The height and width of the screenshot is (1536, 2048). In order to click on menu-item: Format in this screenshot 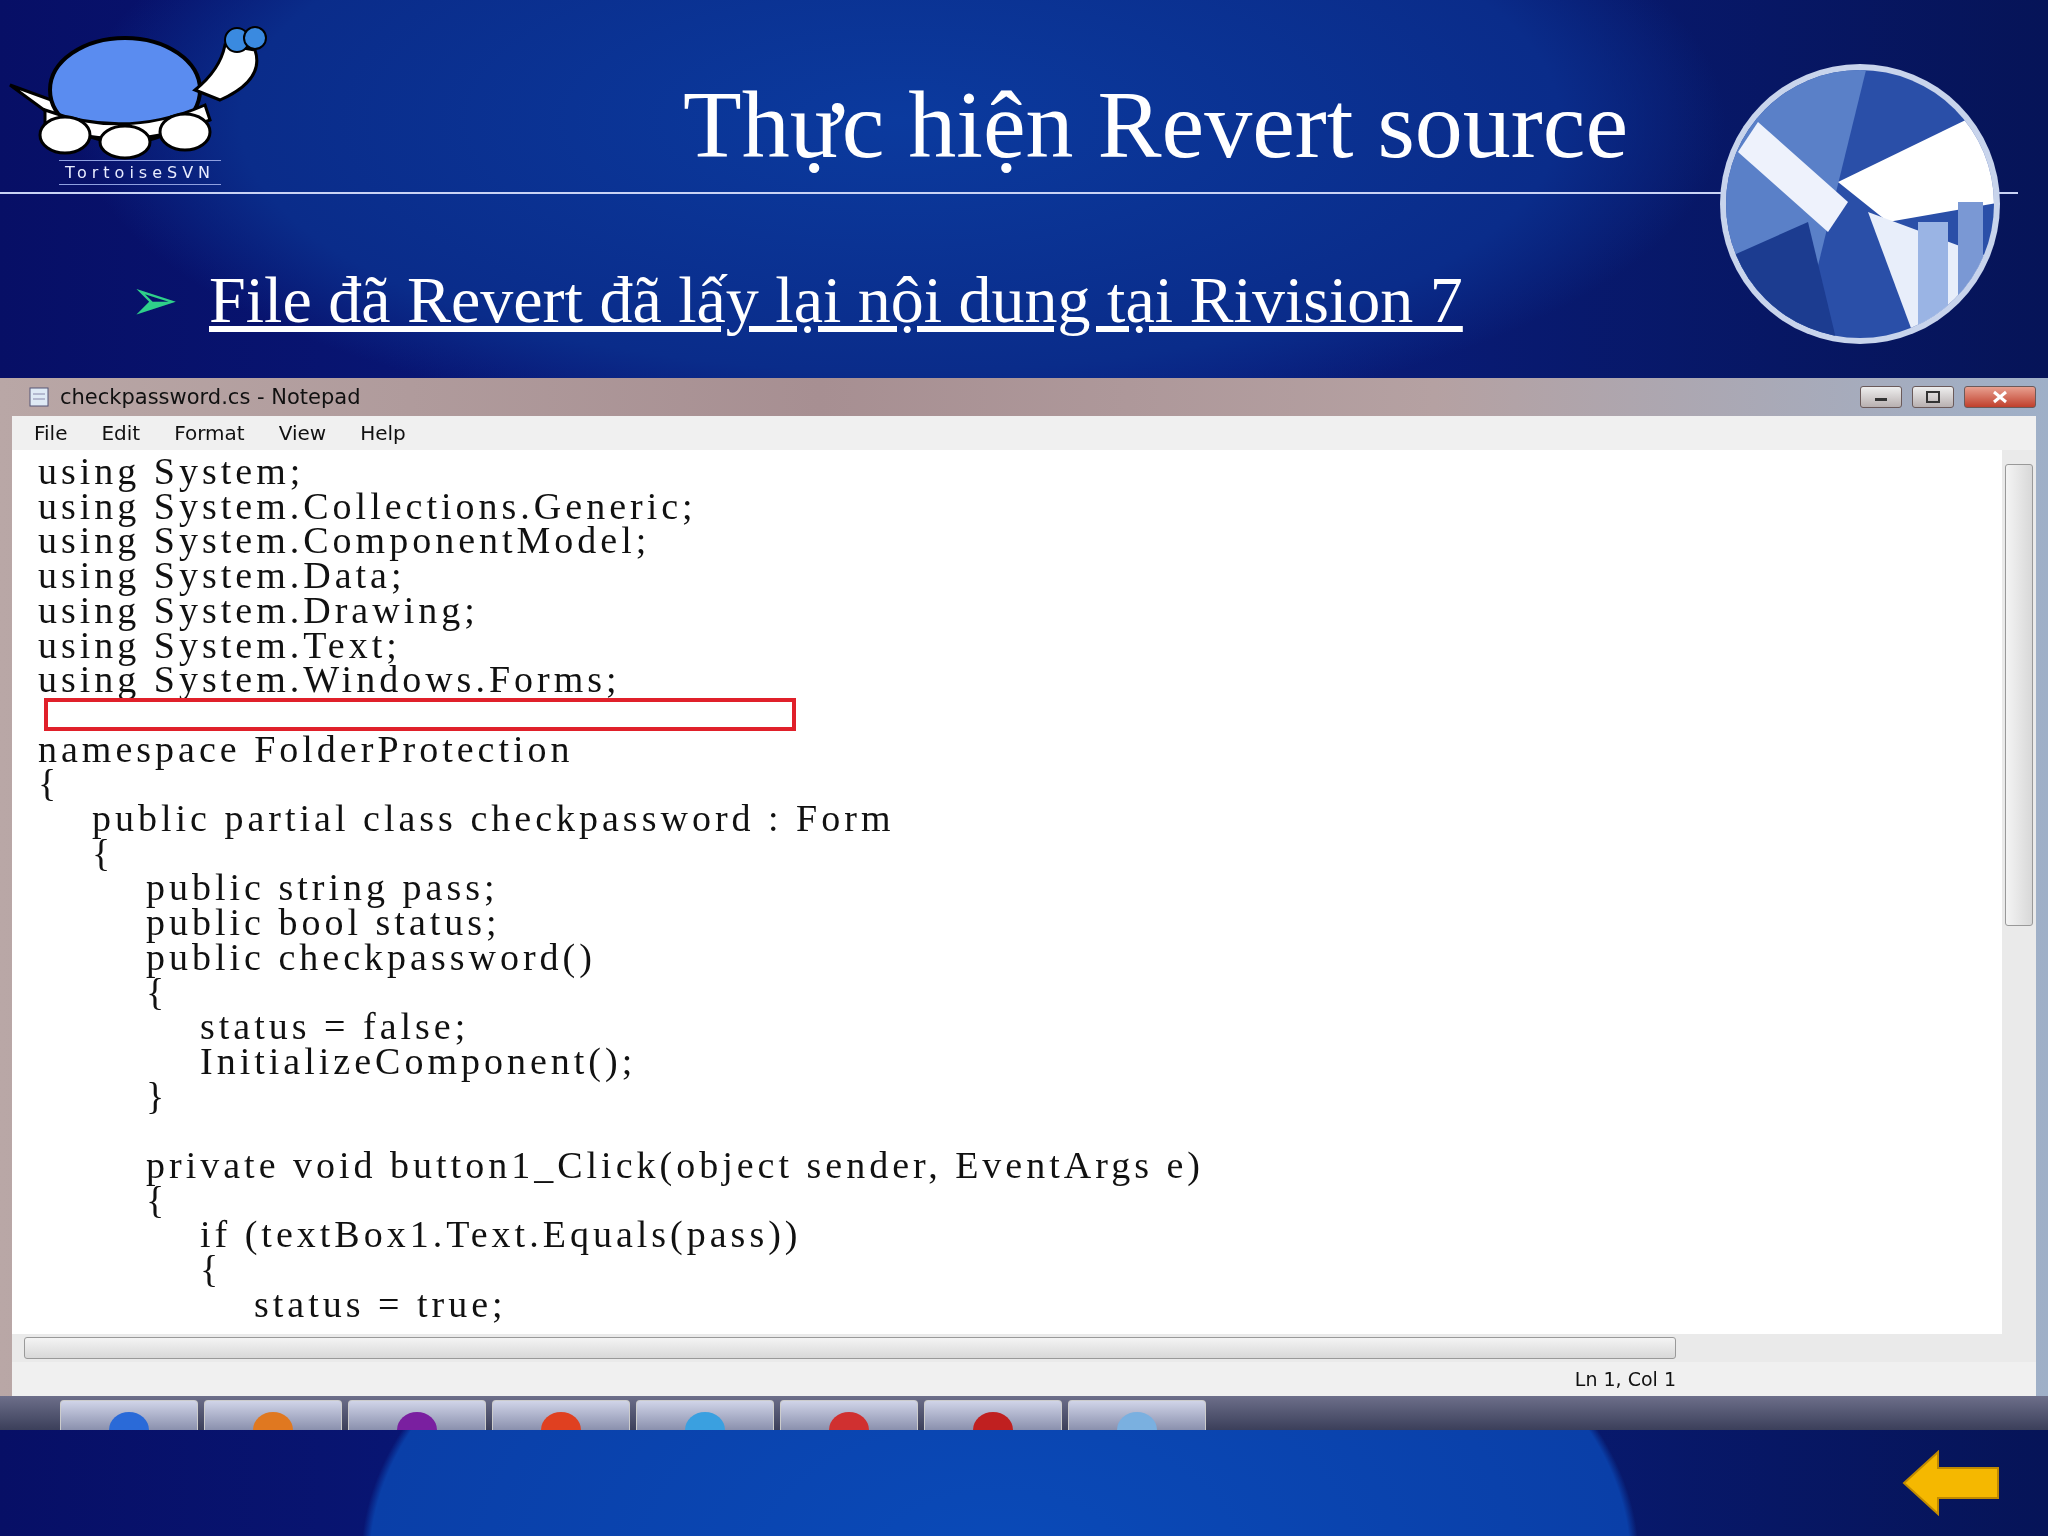, I will do `click(209, 433)`.